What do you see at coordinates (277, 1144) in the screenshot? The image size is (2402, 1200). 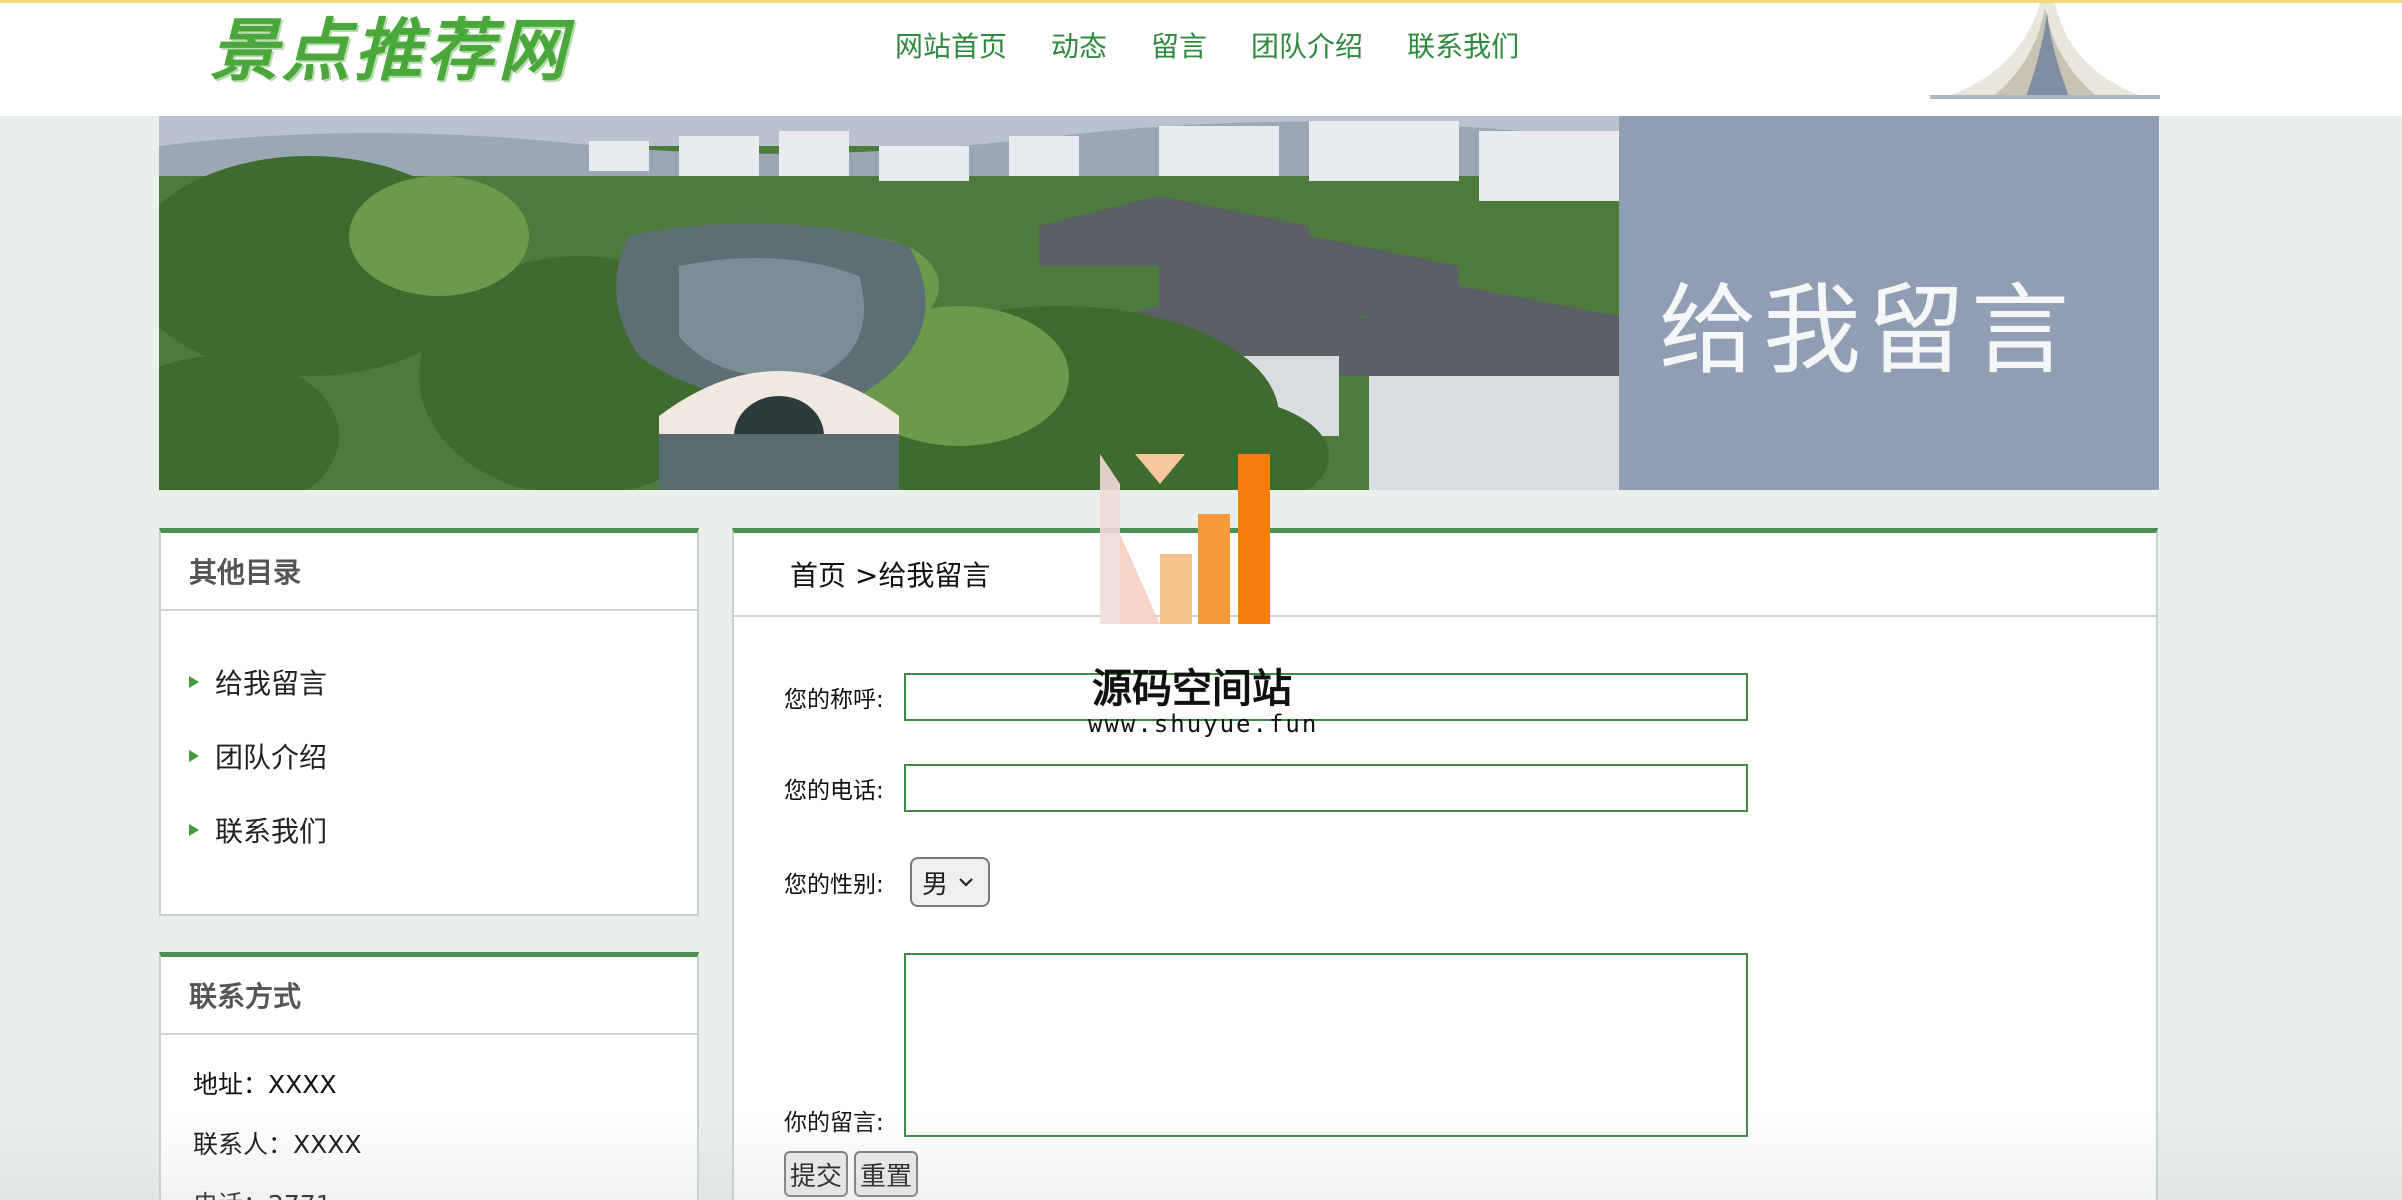 I see `contact-person: 联系人：XXXX` at bounding box center [277, 1144].